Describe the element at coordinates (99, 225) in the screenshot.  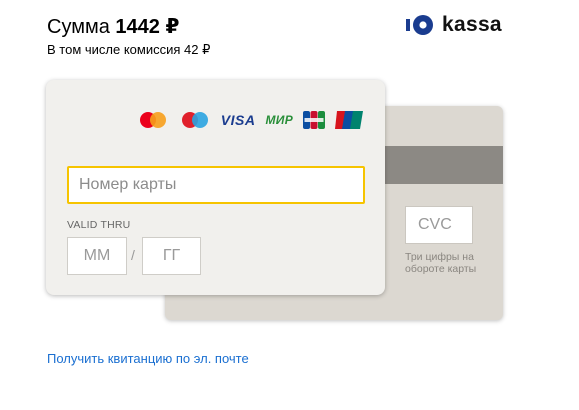
I see `valid-thru-label: VALID THRU` at that location.